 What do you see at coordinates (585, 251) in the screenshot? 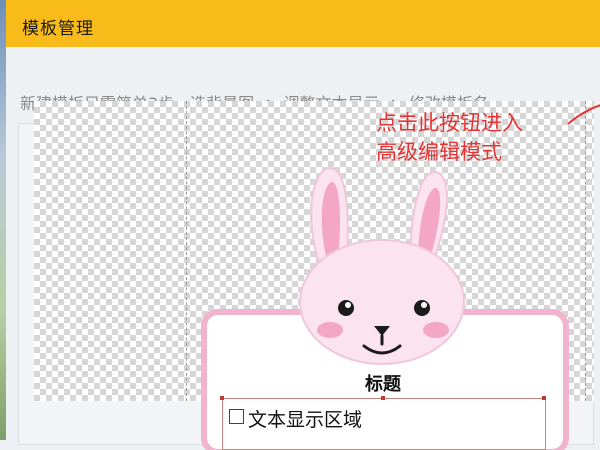
I see `guide-line-right` at bounding box center [585, 251].